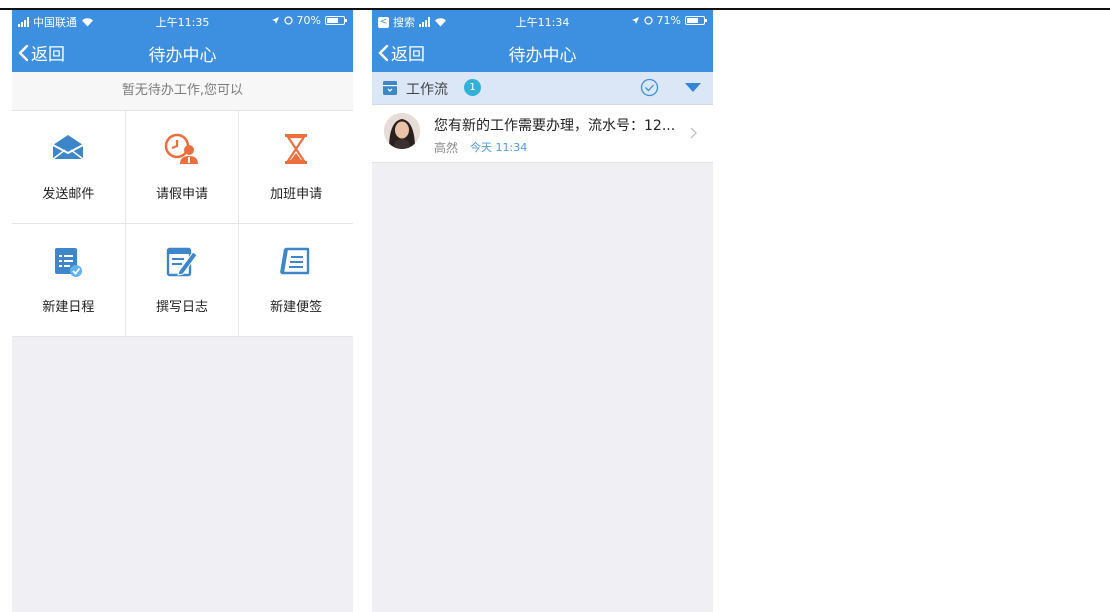 The width and height of the screenshot is (1110, 612). What do you see at coordinates (296, 280) in the screenshot?
I see `action-new-note: 新建便签` at bounding box center [296, 280].